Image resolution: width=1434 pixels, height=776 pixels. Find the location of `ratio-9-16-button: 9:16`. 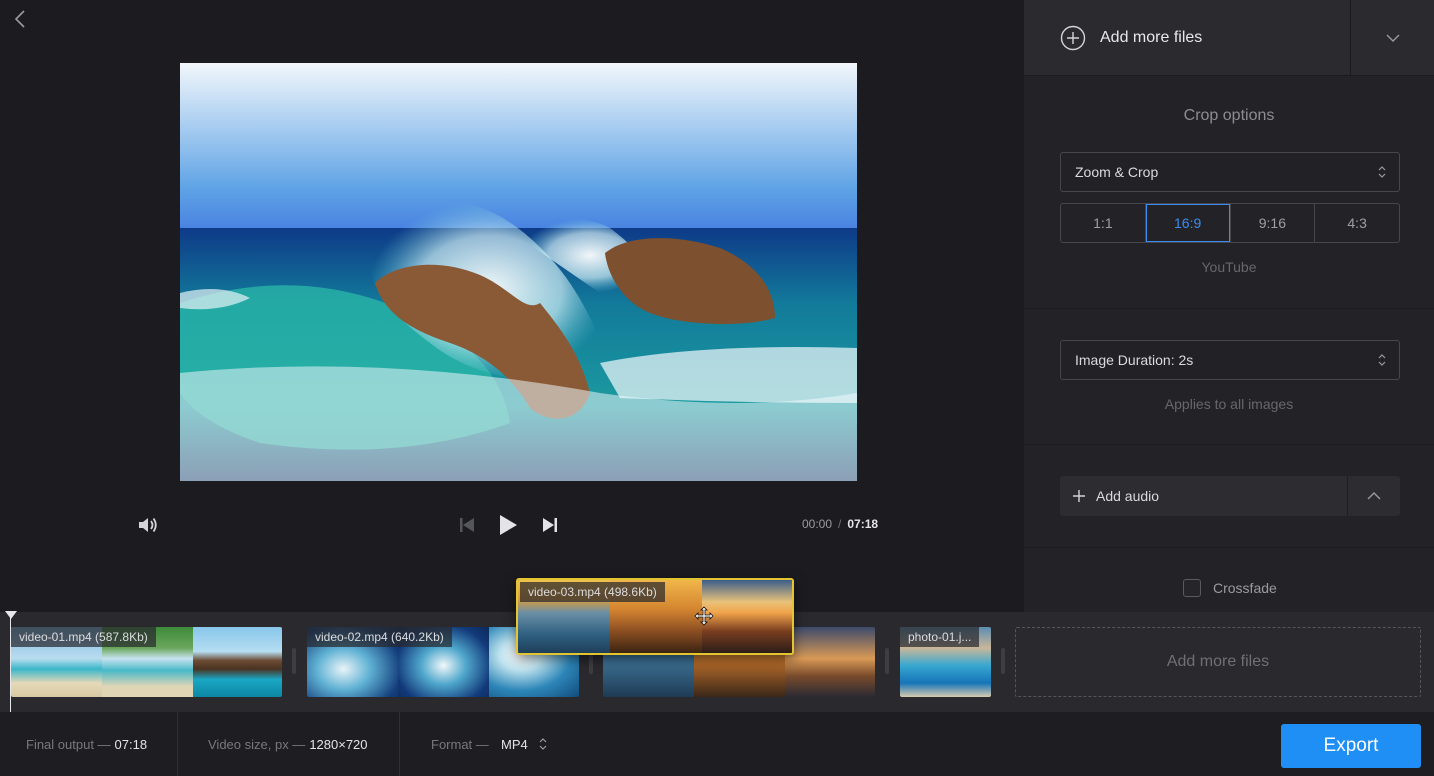

ratio-9-16-button: 9:16 is located at coordinates (1273, 223).